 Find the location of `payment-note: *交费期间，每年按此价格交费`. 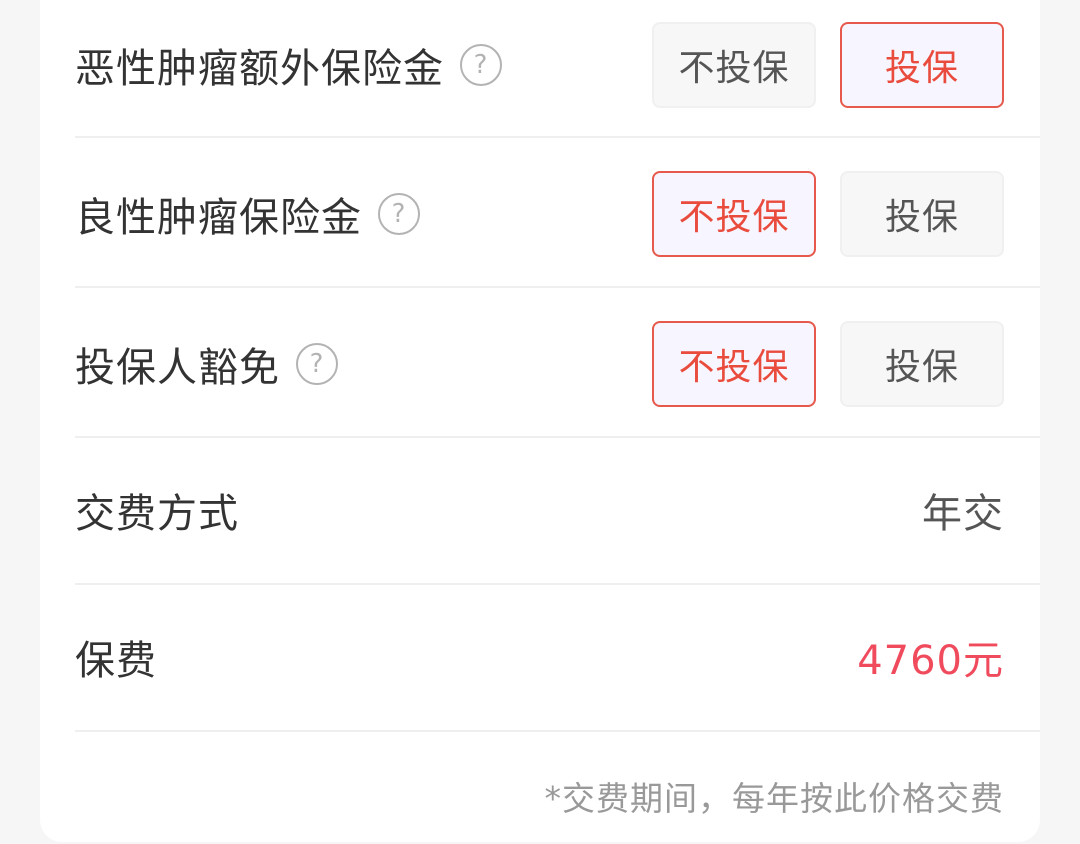

payment-note: *交费期间，每年按此价格交费 is located at coordinates (774, 798).